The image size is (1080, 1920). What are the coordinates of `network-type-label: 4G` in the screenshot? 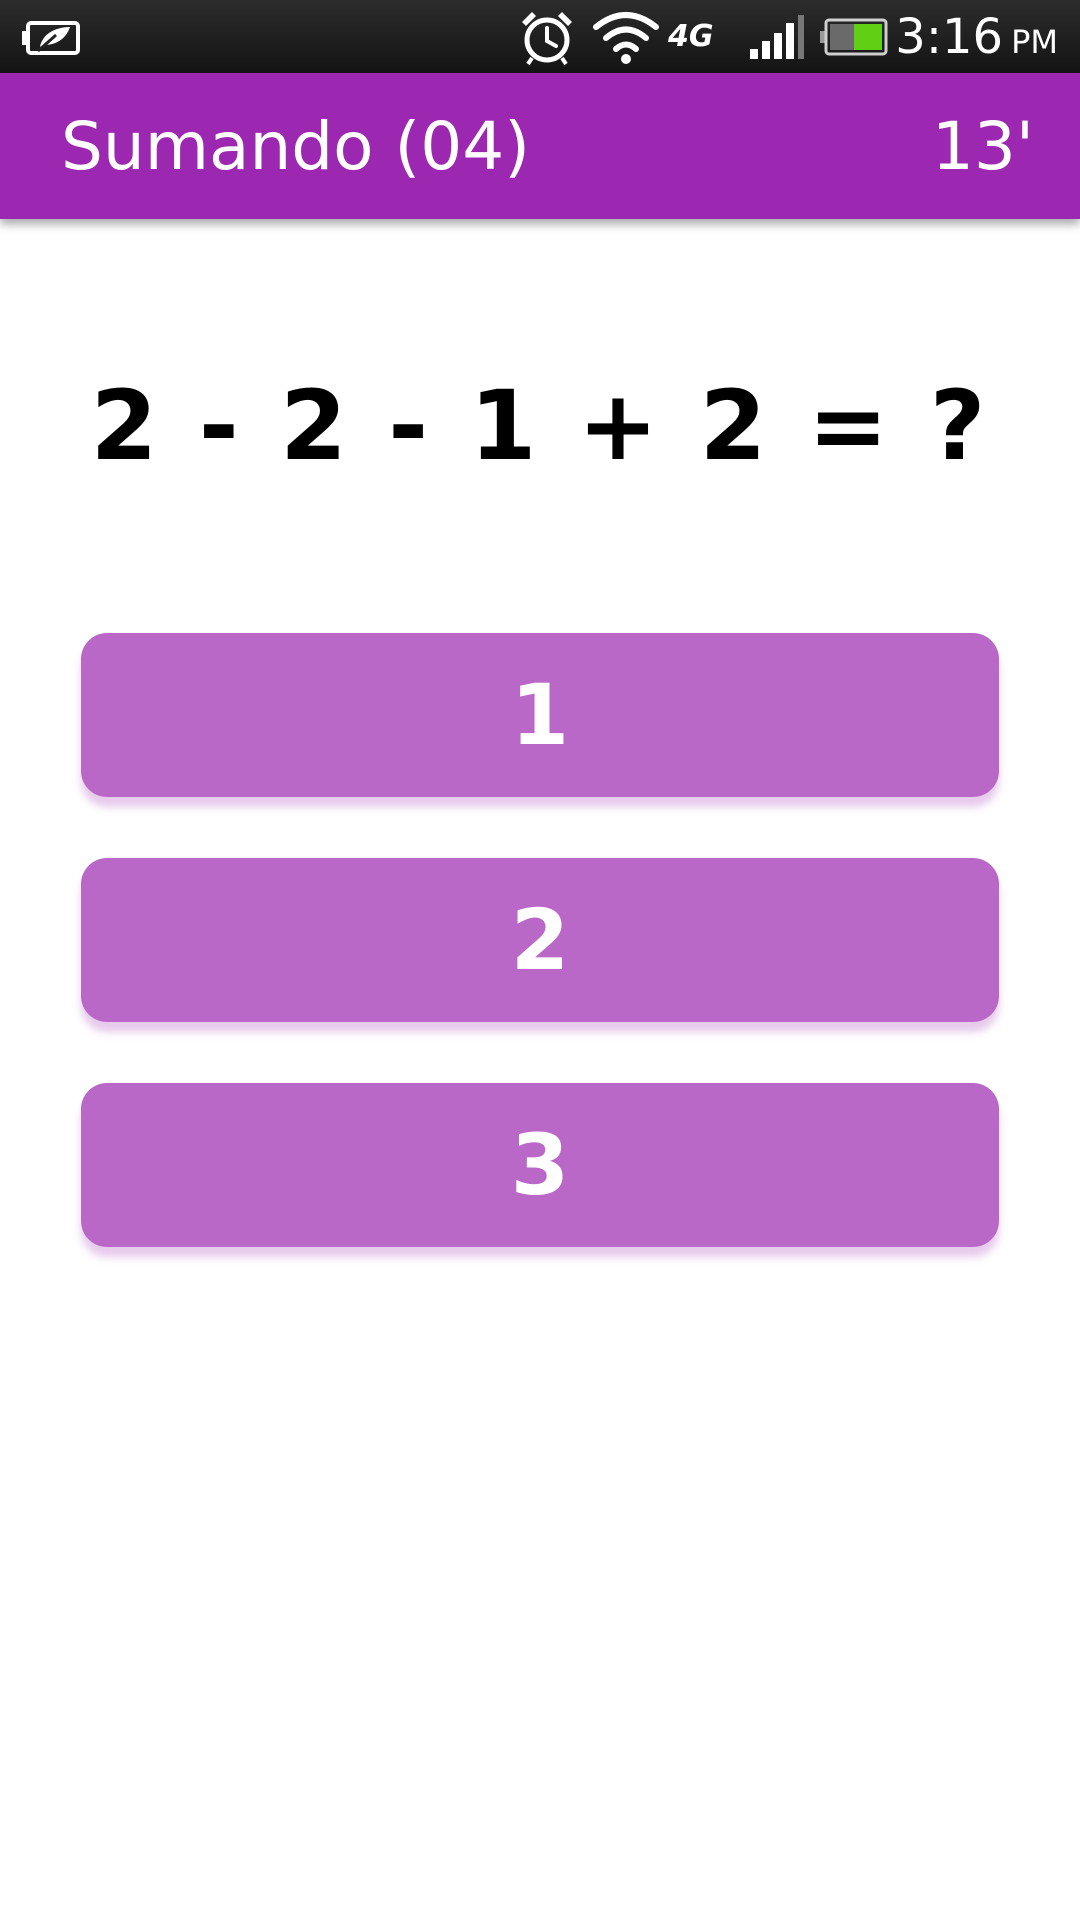 It's located at (691, 36).